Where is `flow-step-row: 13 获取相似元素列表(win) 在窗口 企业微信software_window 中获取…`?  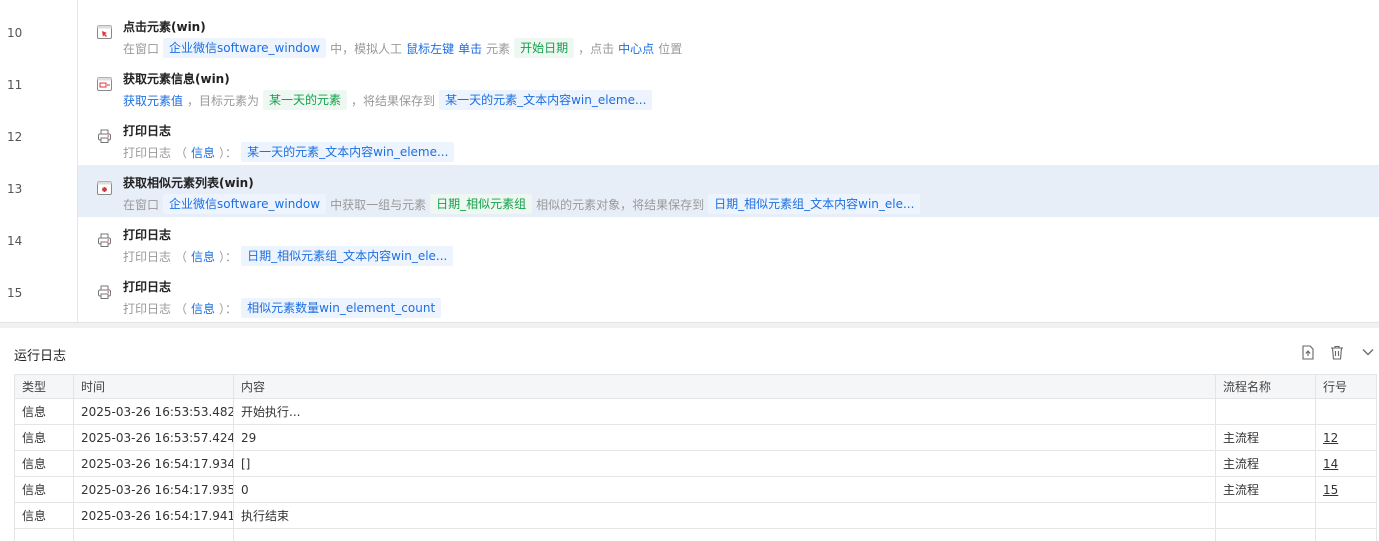
flow-step-row: 13 获取相似元素列表(win) 在窗口 企业微信software_window 中获取… is located at coordinates (689, 191).